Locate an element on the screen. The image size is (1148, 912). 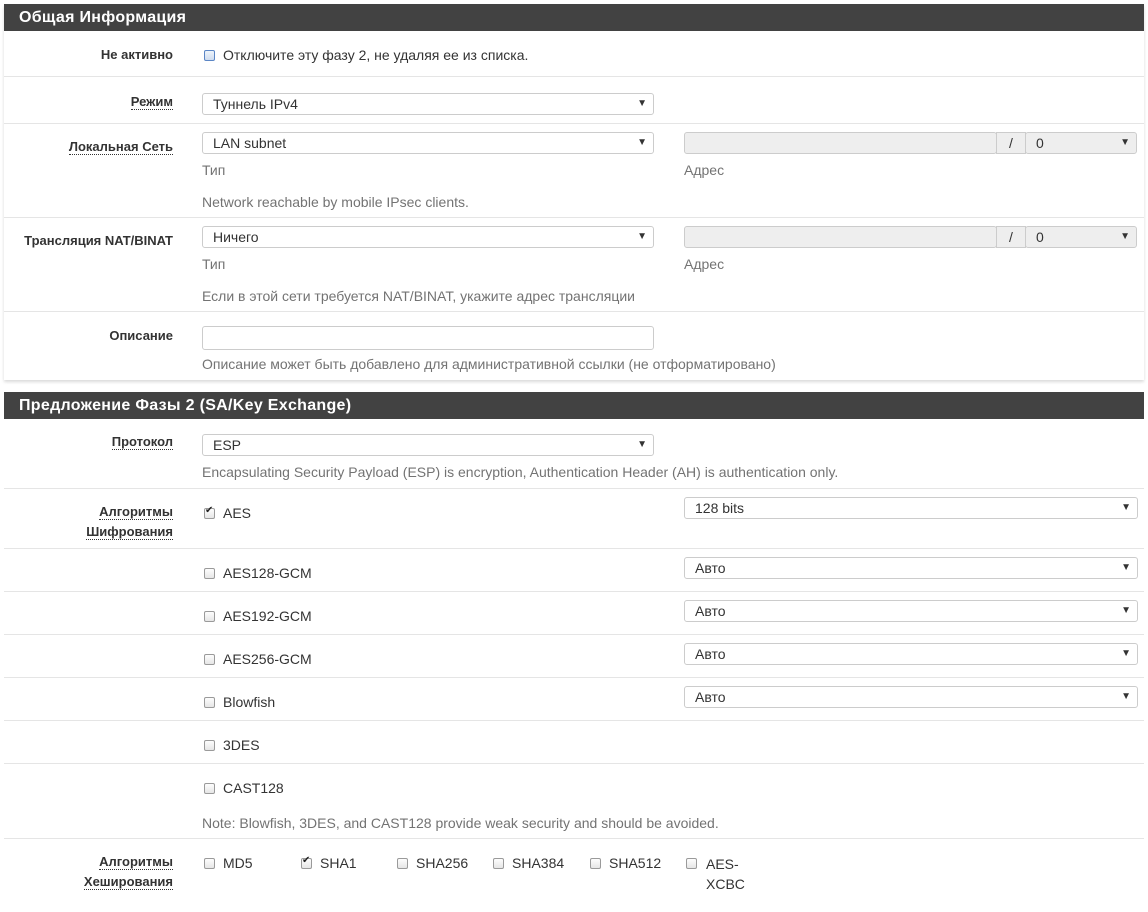
hash-sha256-text: SHA256 is located at coordinates (442, 863).